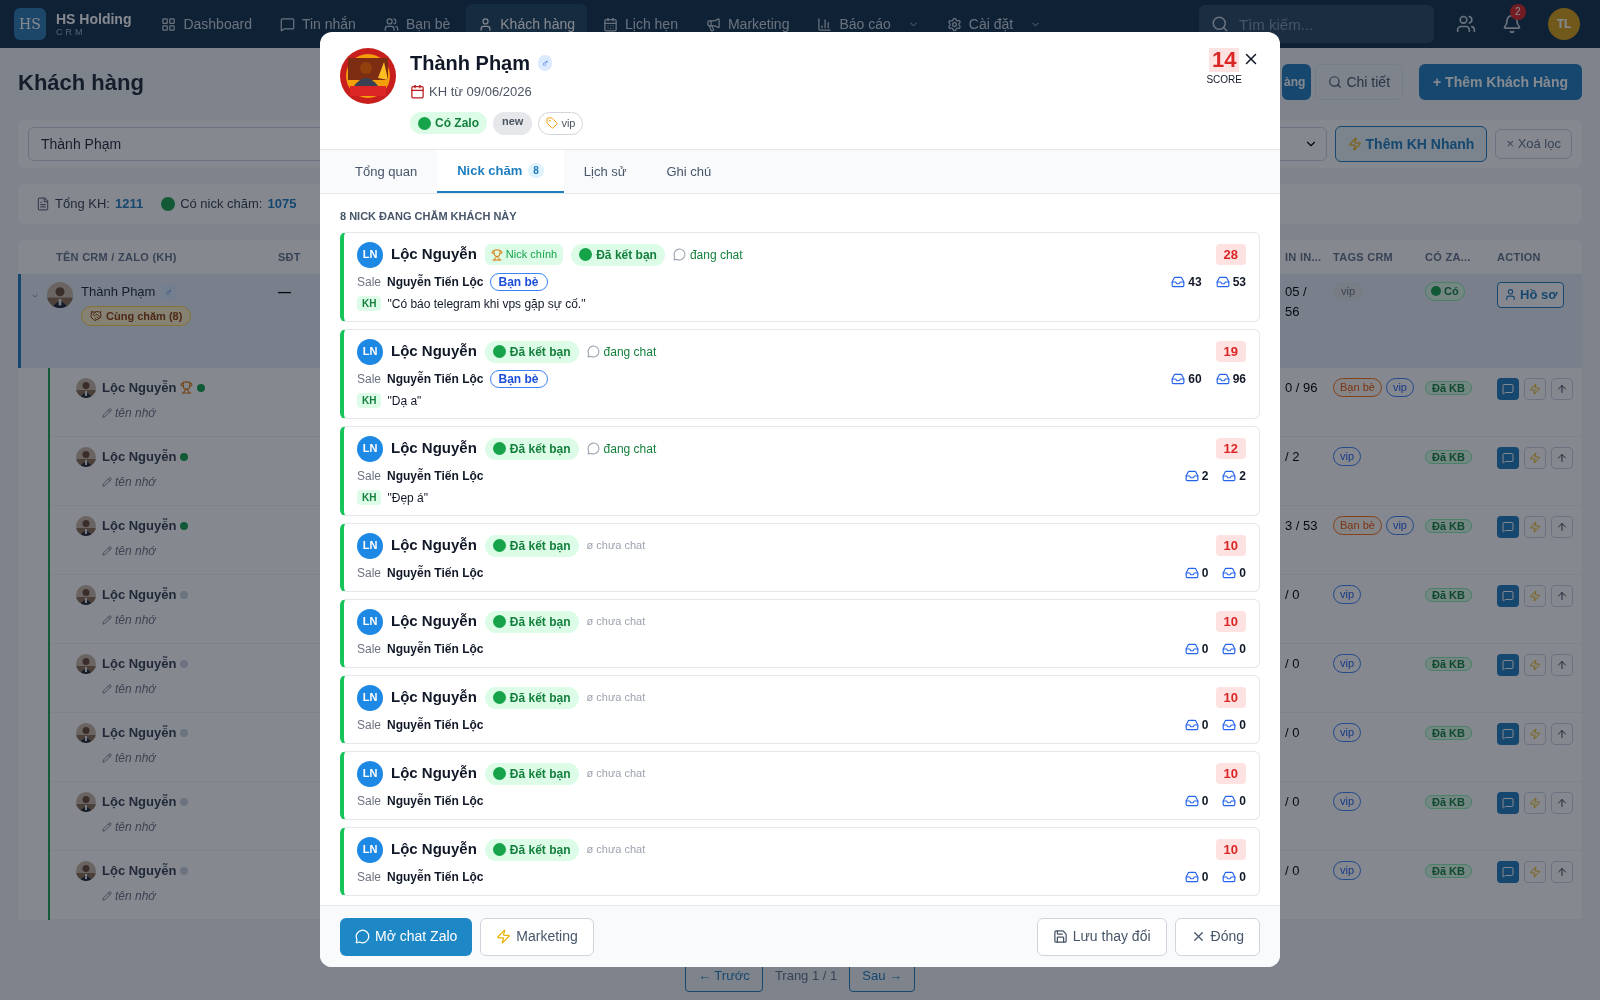 This screenshot has width=1600, height=1000. Describe the element at coordinates (206, 24) in the screenshot. I see `nav-tab: Dashboard` at that location.